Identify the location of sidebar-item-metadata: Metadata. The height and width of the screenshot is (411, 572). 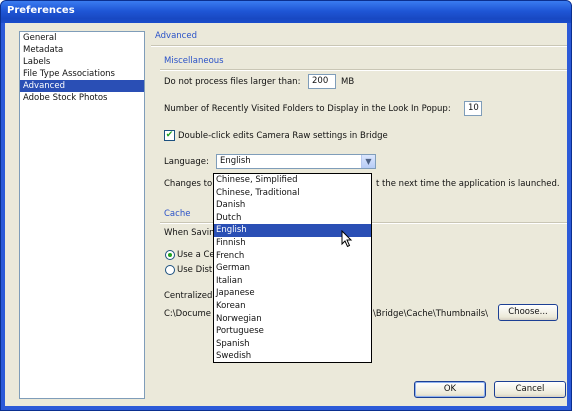
(82, 50).